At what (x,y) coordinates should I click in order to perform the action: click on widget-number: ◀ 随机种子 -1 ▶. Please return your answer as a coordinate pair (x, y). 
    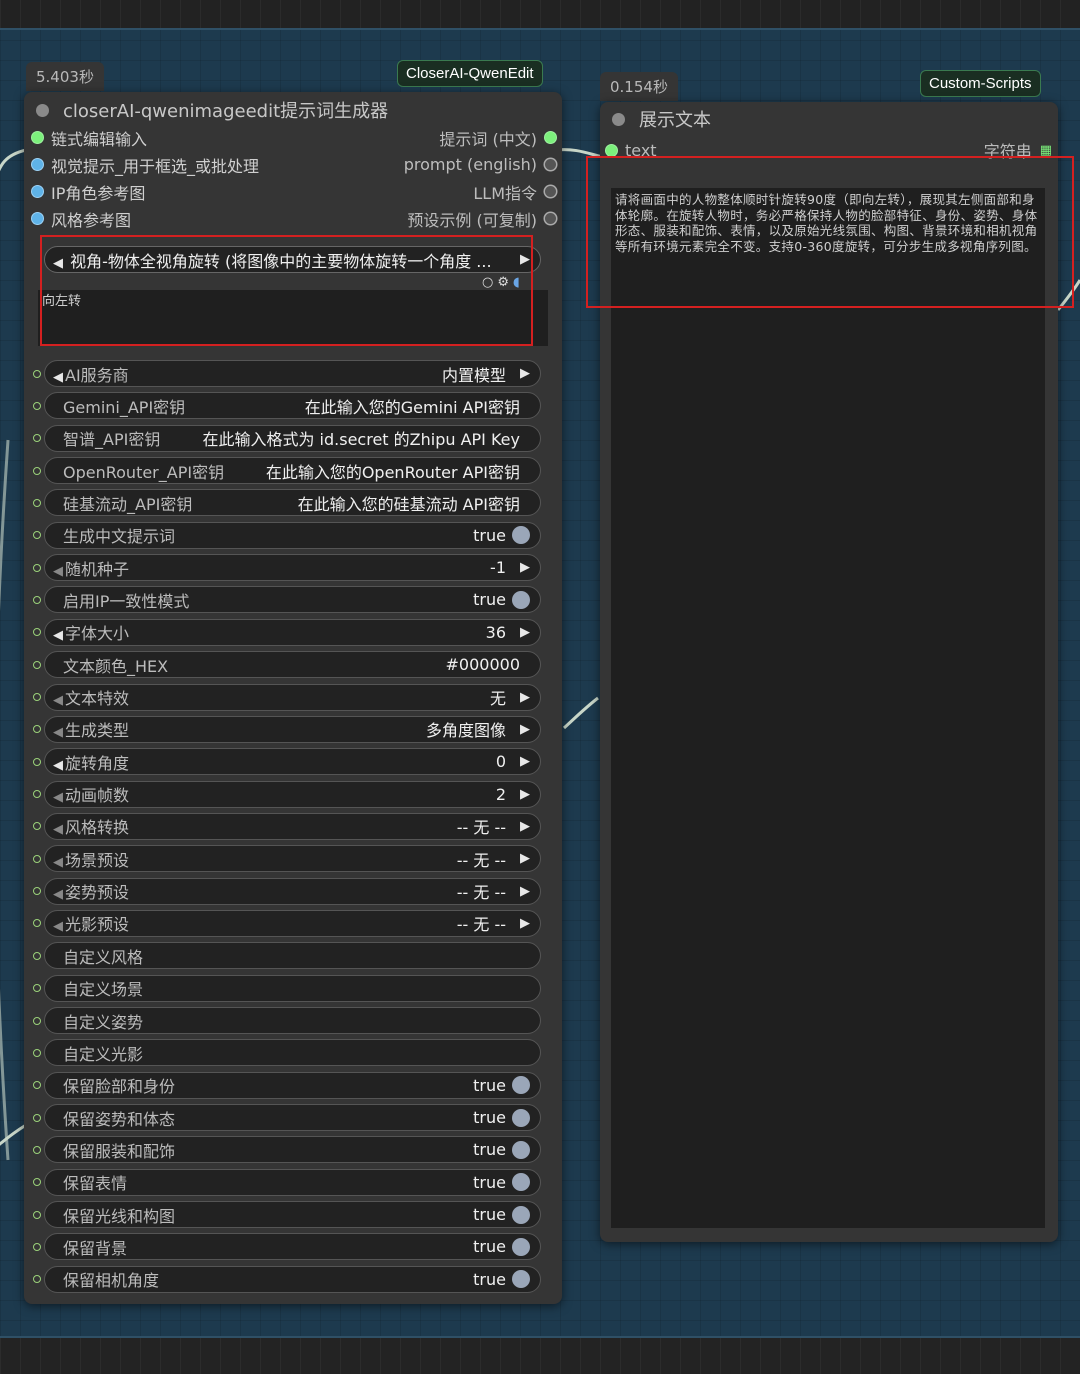
    Looking at the image, I should click on (287, 568).